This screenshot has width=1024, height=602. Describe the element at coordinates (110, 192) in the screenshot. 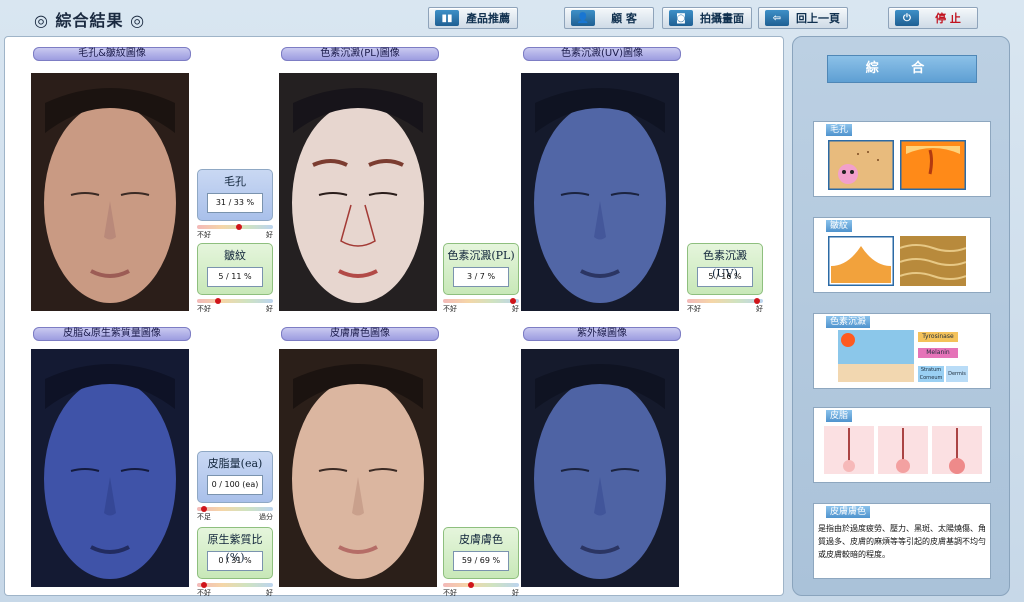

I see `pore-wrinkle-image` at that location.